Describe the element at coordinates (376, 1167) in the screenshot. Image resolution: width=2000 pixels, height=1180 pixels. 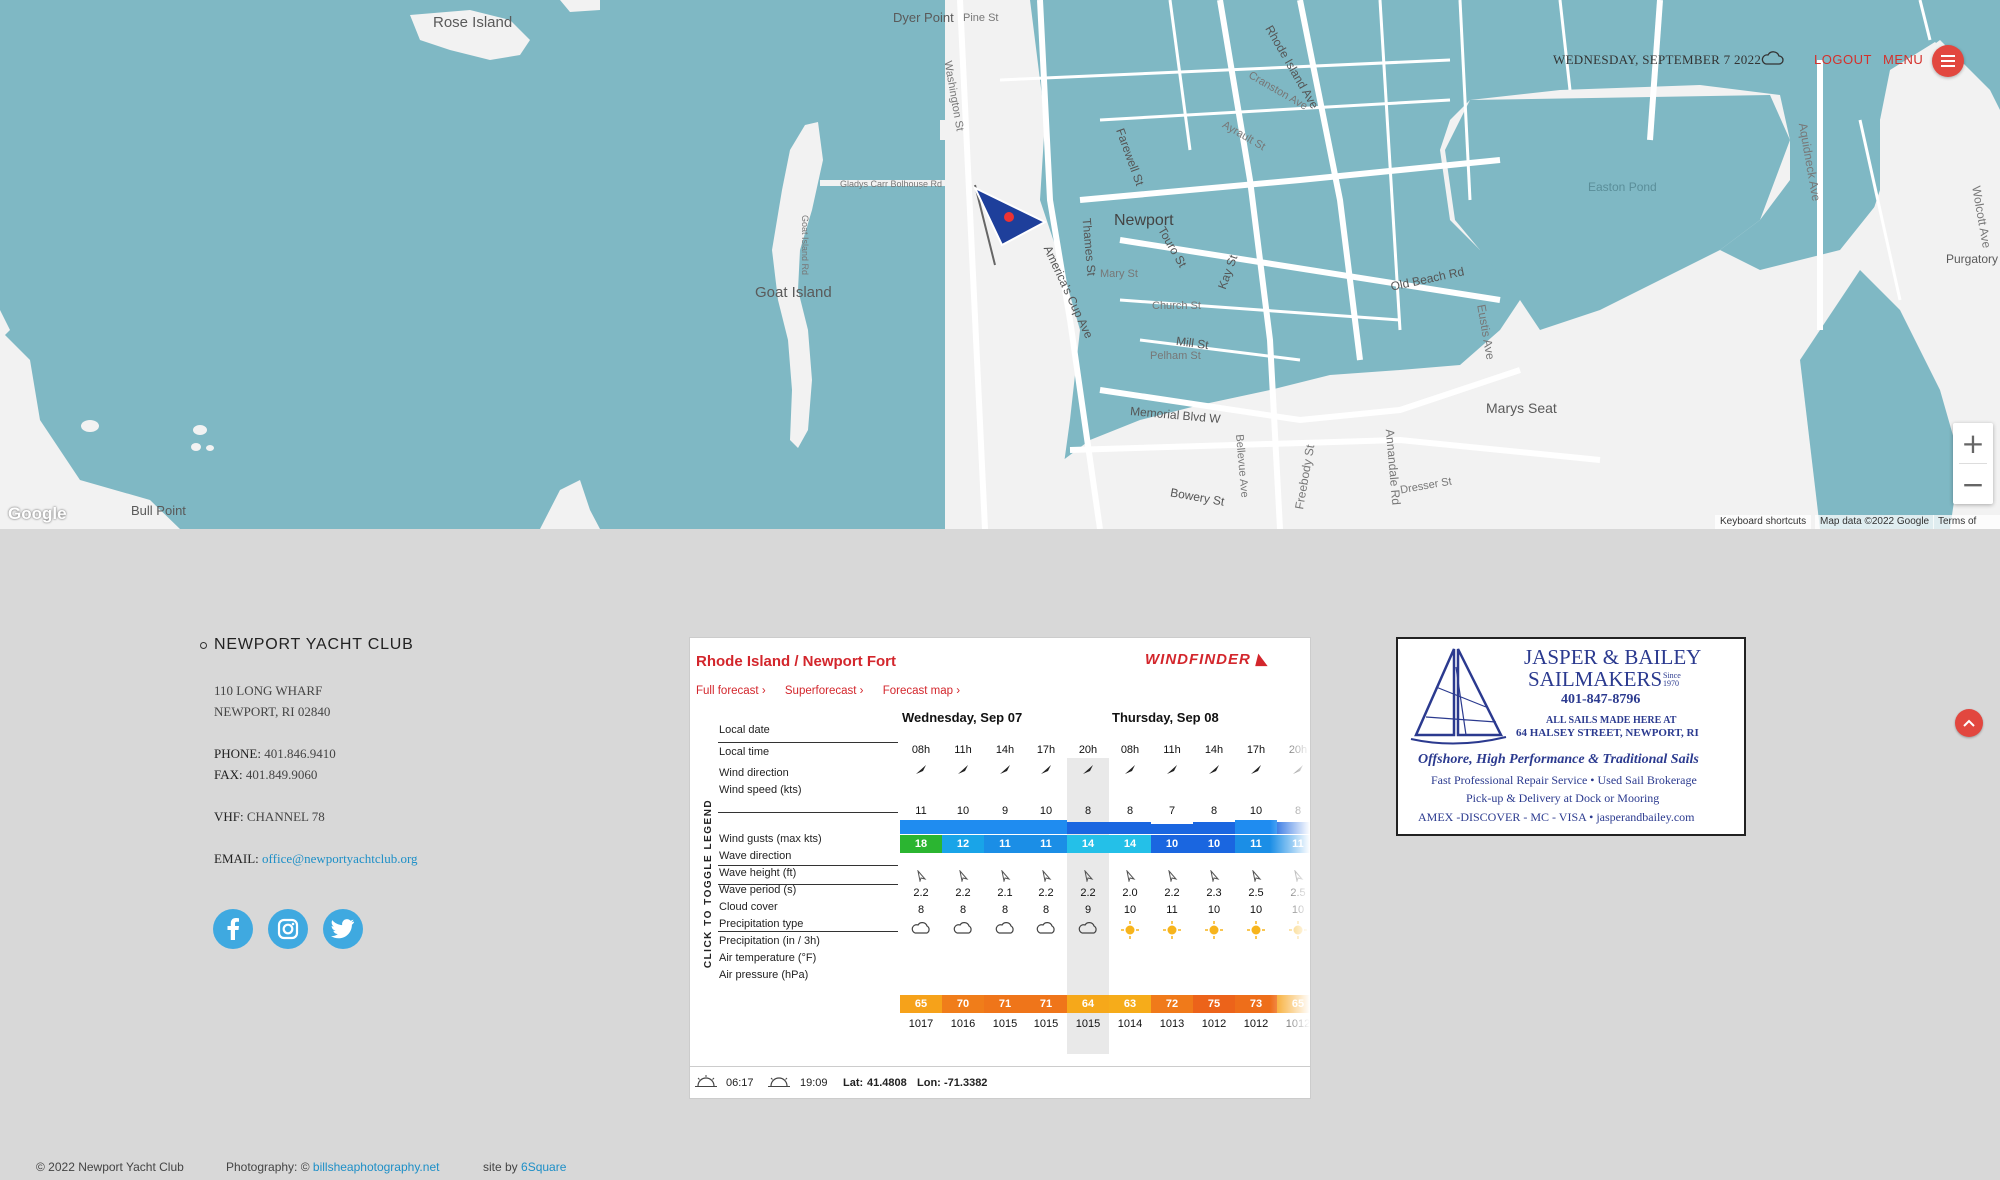
I see `photography-link: billsheaphotography.net` at that location.